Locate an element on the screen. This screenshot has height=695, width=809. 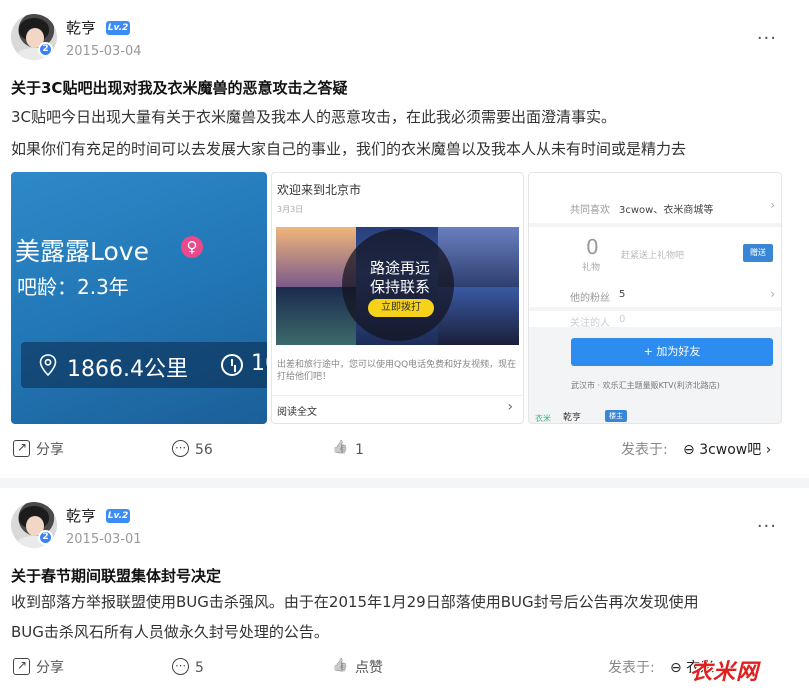
forum-link: ⊖ 3cwow吧 › is located at coordinates (727, 450).